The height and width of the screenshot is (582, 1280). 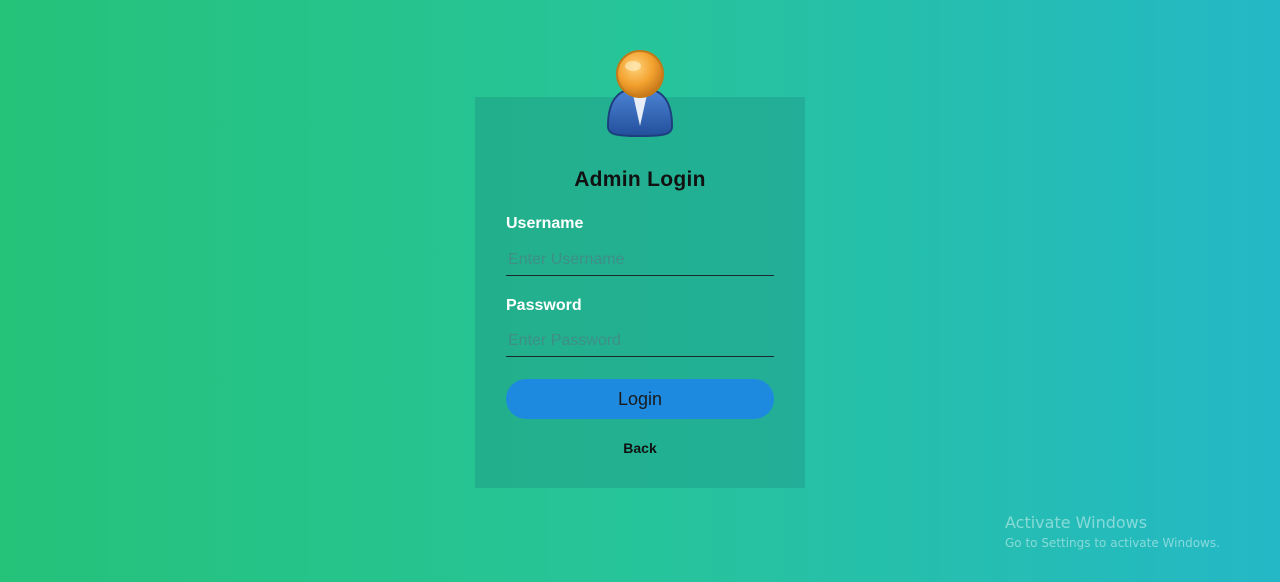 What do you see at coordinates (640, 260) in the screenshot?
I see `username-input` at bounding box center [640, 260].